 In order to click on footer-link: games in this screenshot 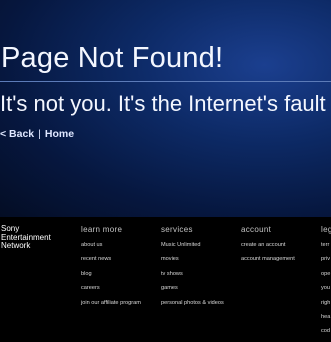, I will do `click(192, 291)`.